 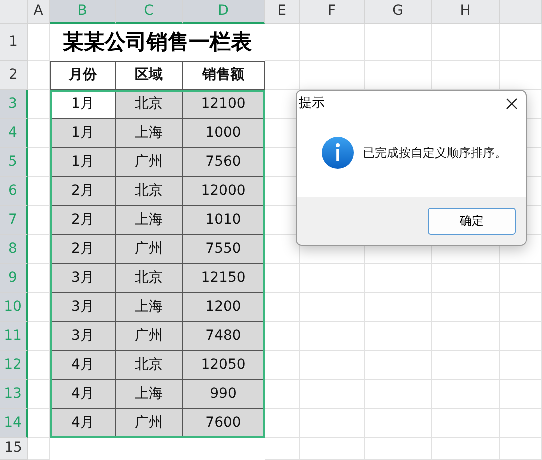 What do you see at coordinates (14, 42) in the screenshot?
I see `row-header: 1` at bounding box center [14, 42].